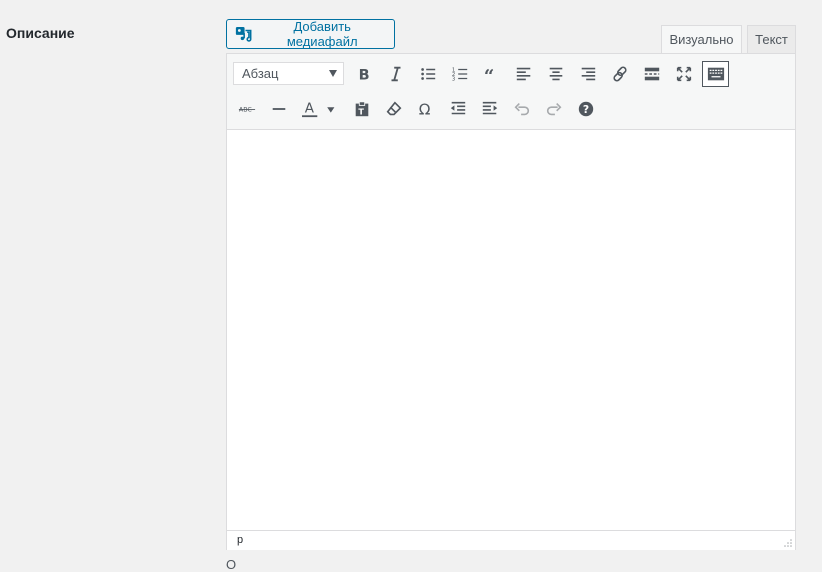 The width and height of the screenshot is (822, 572). I want to click on editor-statusbar: p, so click(511, 540).